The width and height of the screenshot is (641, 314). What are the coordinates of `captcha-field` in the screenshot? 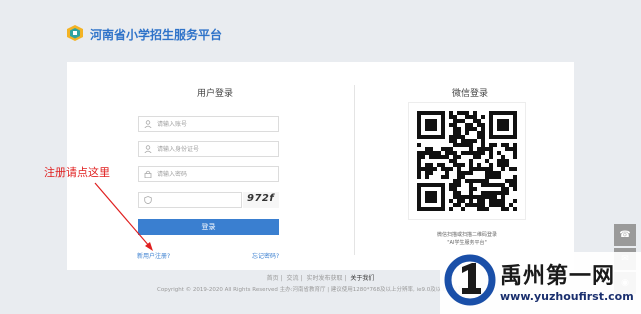 It's located at (190, 200).